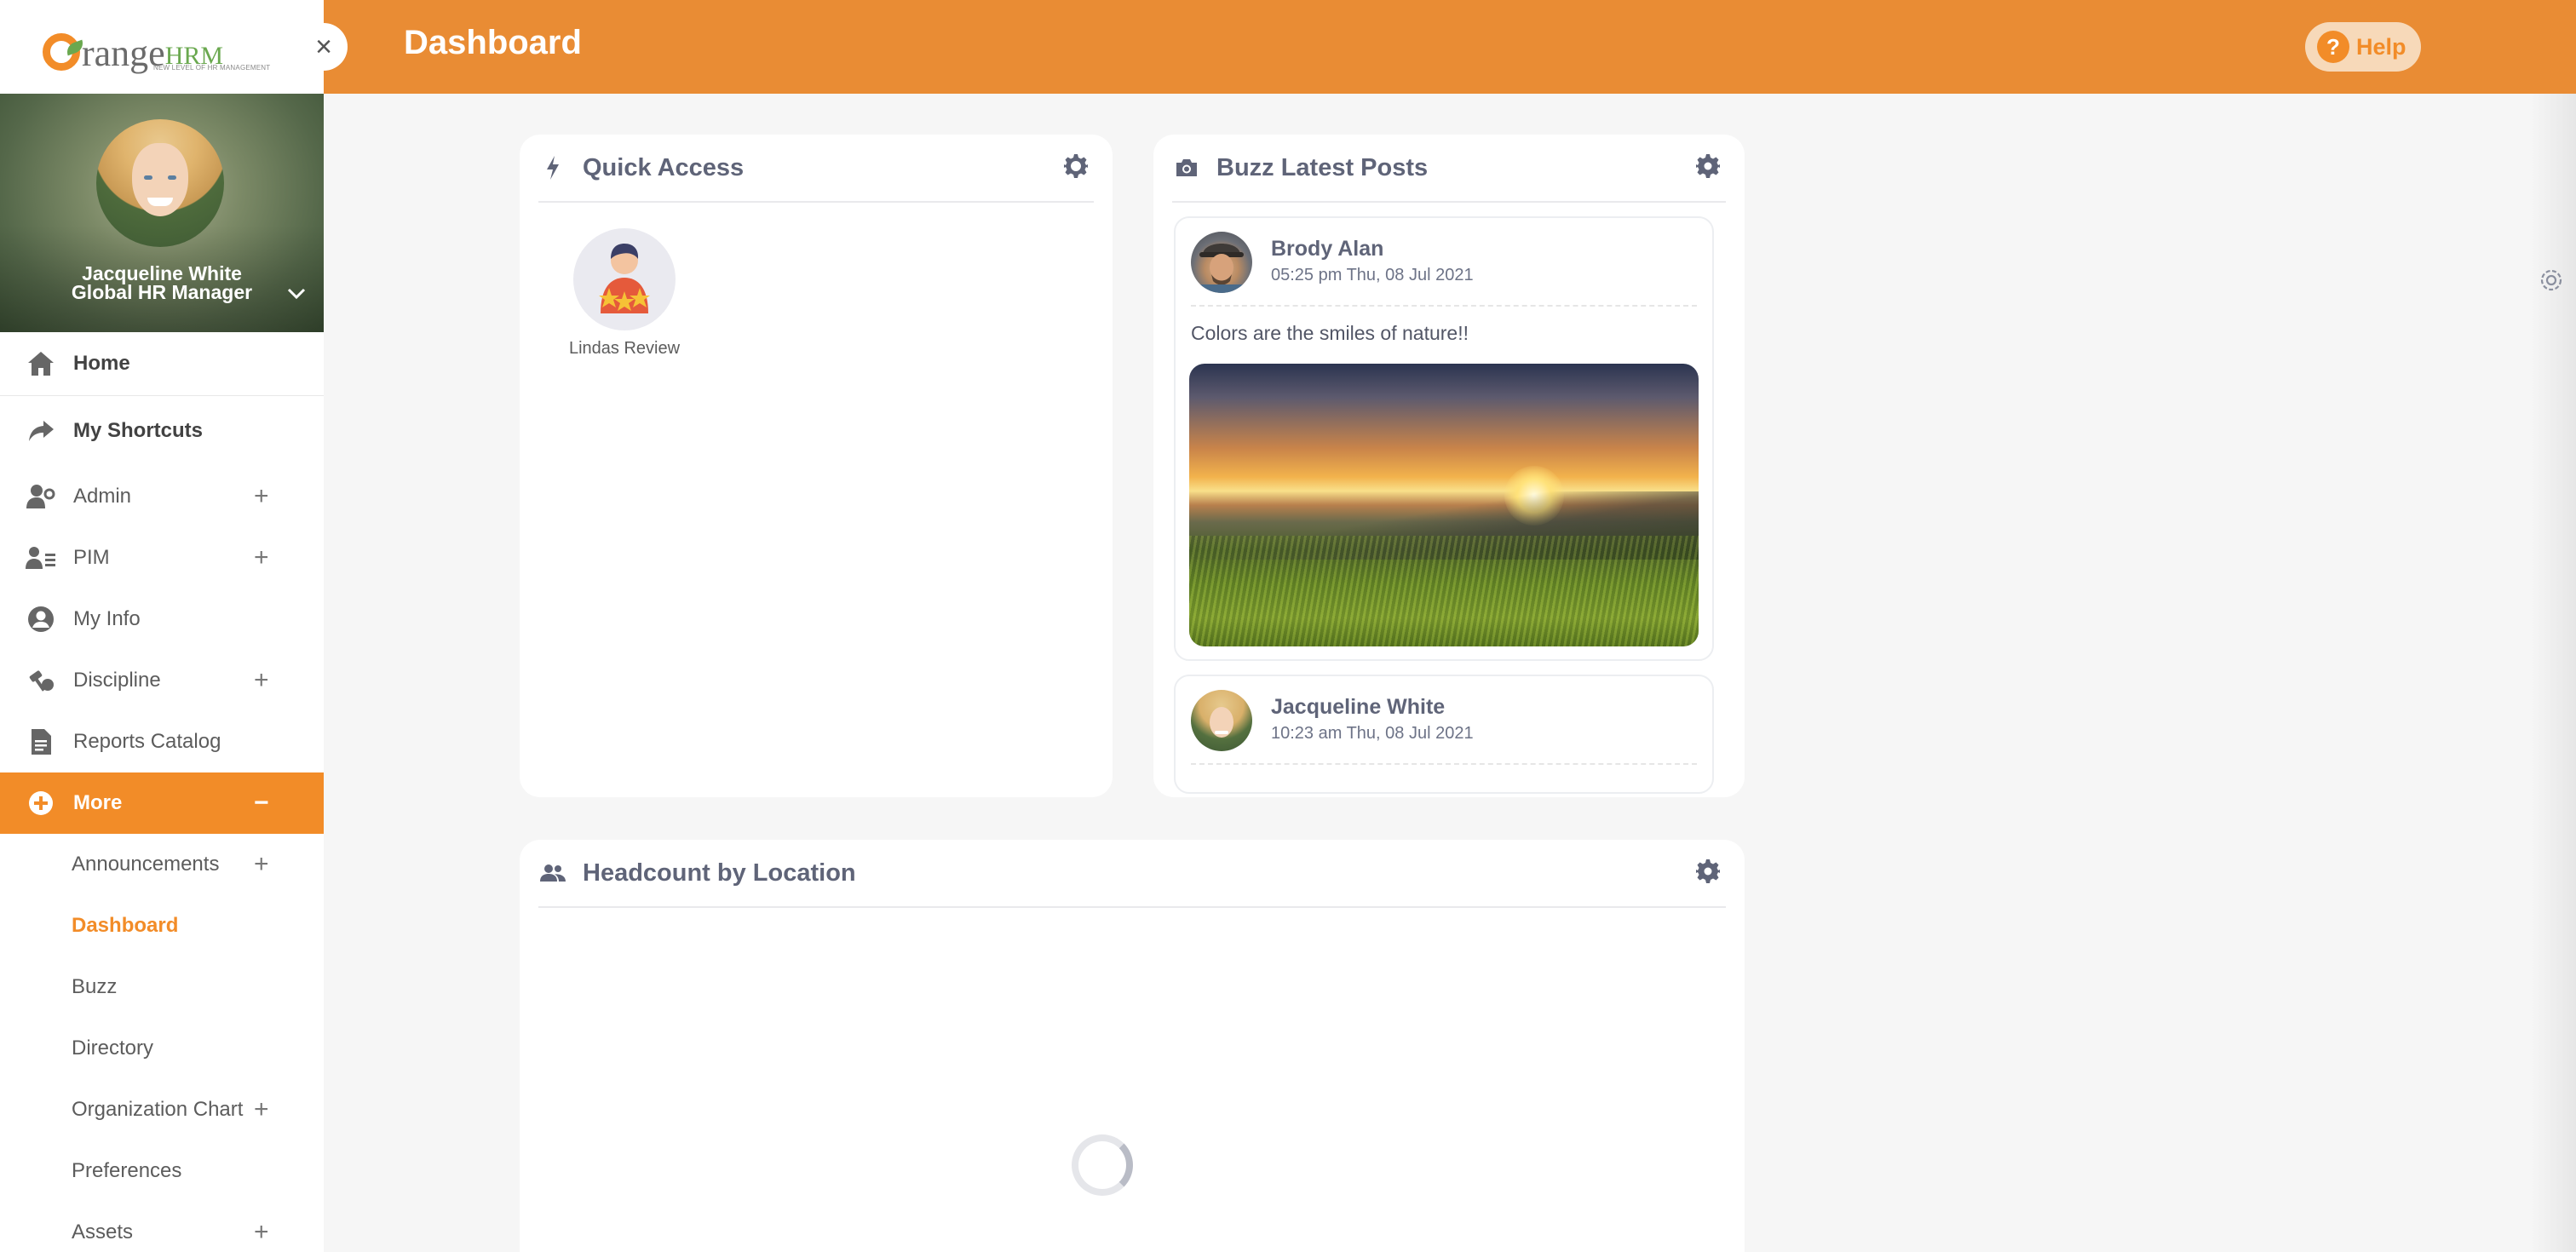  I want to click on gavel-icon, so click(41, 680).